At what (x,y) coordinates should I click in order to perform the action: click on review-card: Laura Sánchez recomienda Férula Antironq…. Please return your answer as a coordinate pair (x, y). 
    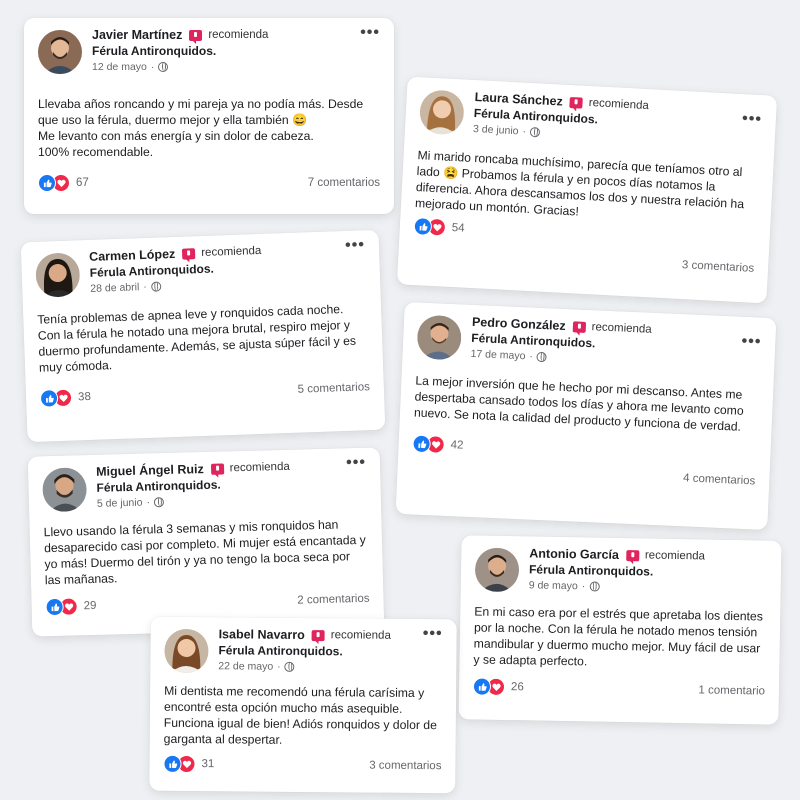
    Looking at the image, I should click on (587, 190).